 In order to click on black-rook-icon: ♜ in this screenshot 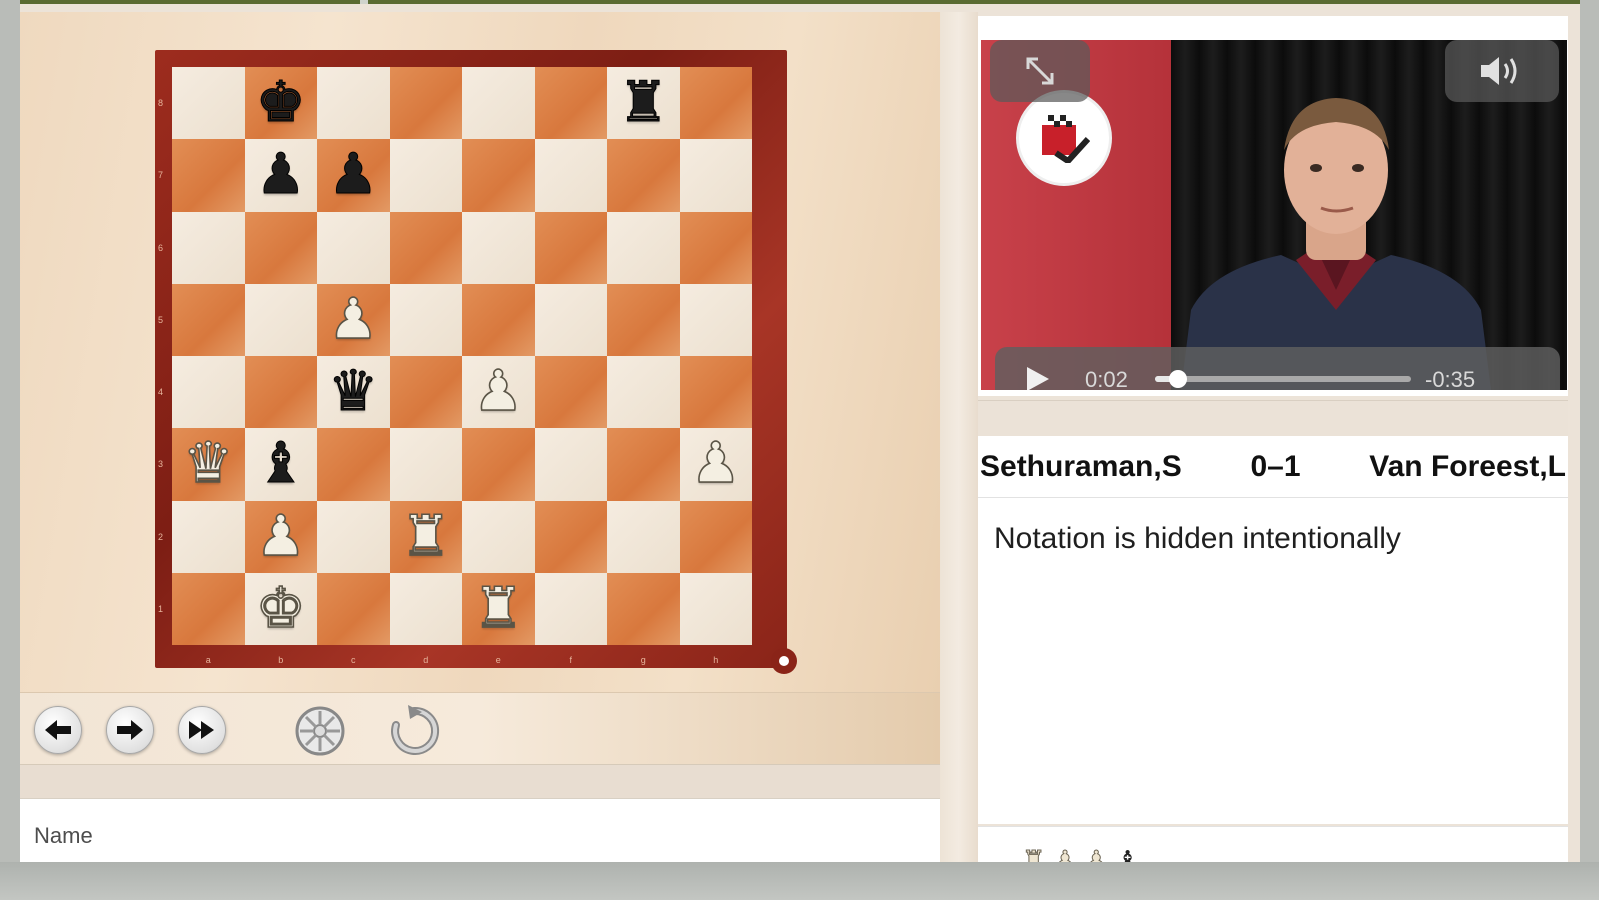, I will do `click(643, 102)`.